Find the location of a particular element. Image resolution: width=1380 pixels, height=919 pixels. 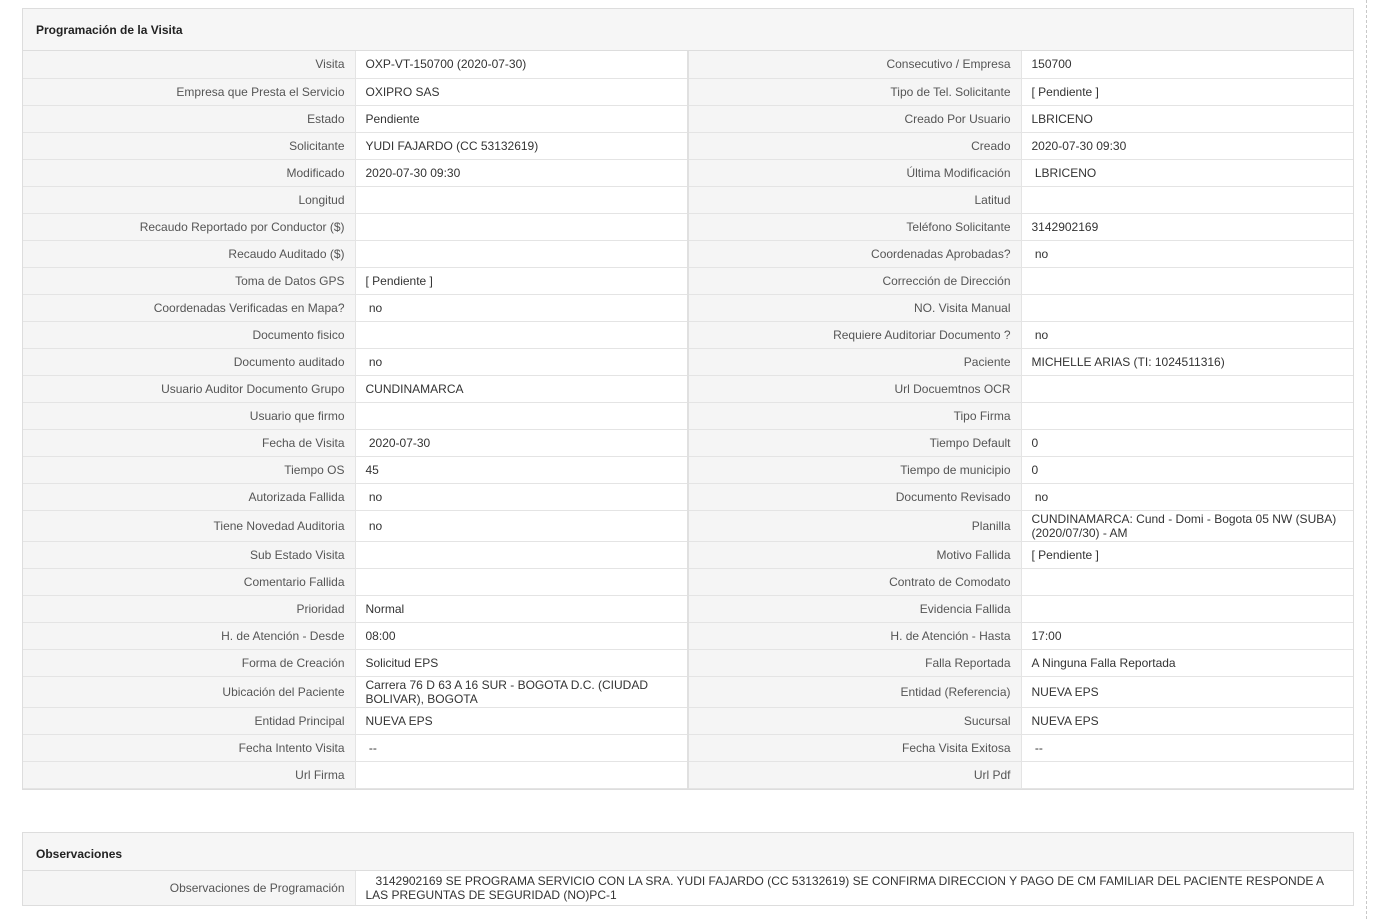

field-label: Fecha Intento Visita is located at coordinates (189, 748).